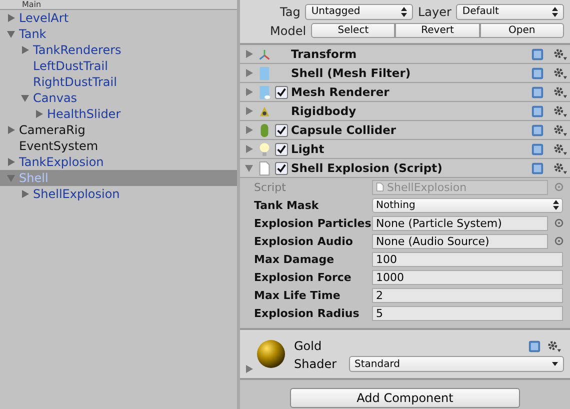  I want to click on object-field: None (Particle System), so click(460, 223).